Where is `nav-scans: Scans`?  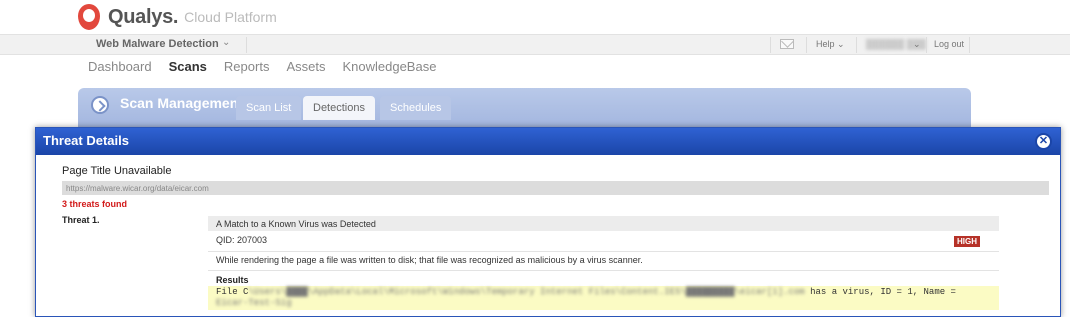
nav-scans: Scans is located at coordinates (188, 66).